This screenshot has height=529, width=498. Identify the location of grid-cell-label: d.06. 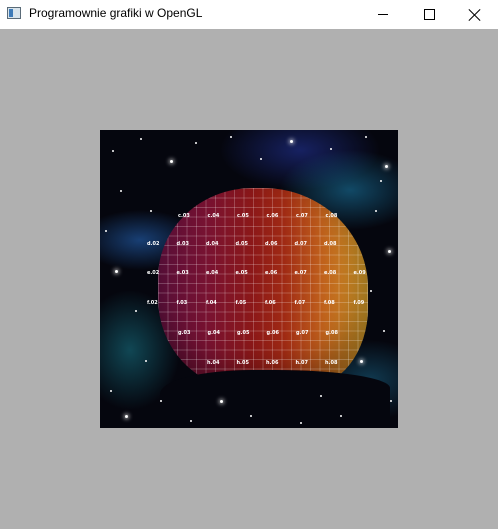
(271, 244).